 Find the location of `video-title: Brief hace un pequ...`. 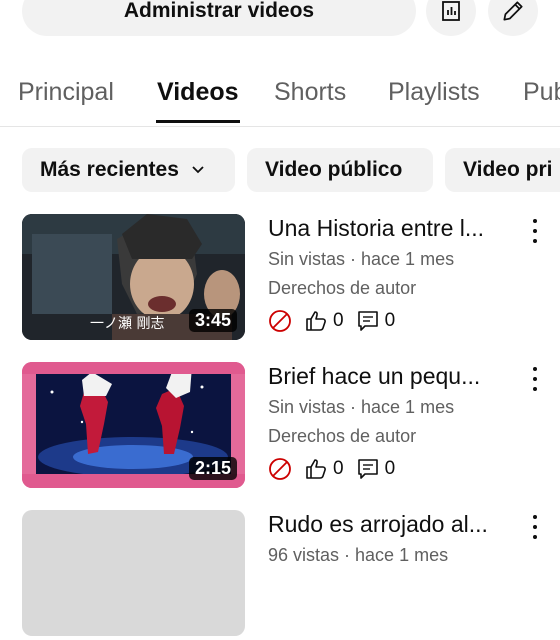

video-title: Brief hace un pequ... is located at coordinates (398, 376).